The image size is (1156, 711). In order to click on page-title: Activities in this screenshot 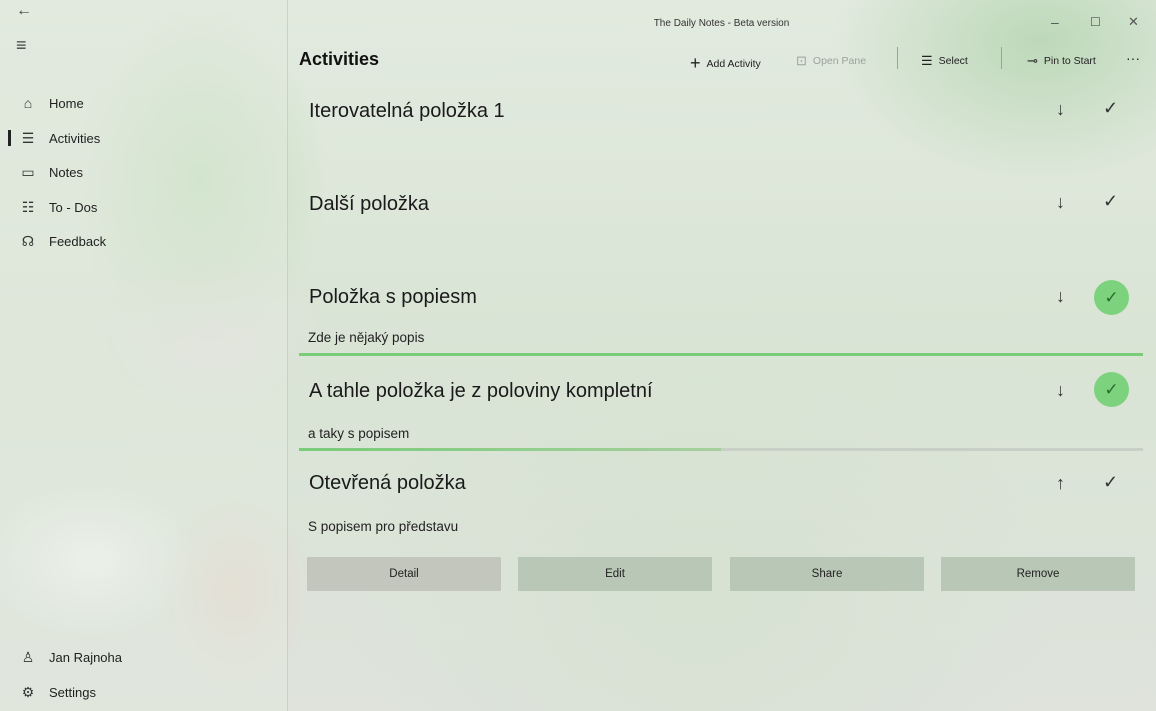, I will do `click(339, 59)`.